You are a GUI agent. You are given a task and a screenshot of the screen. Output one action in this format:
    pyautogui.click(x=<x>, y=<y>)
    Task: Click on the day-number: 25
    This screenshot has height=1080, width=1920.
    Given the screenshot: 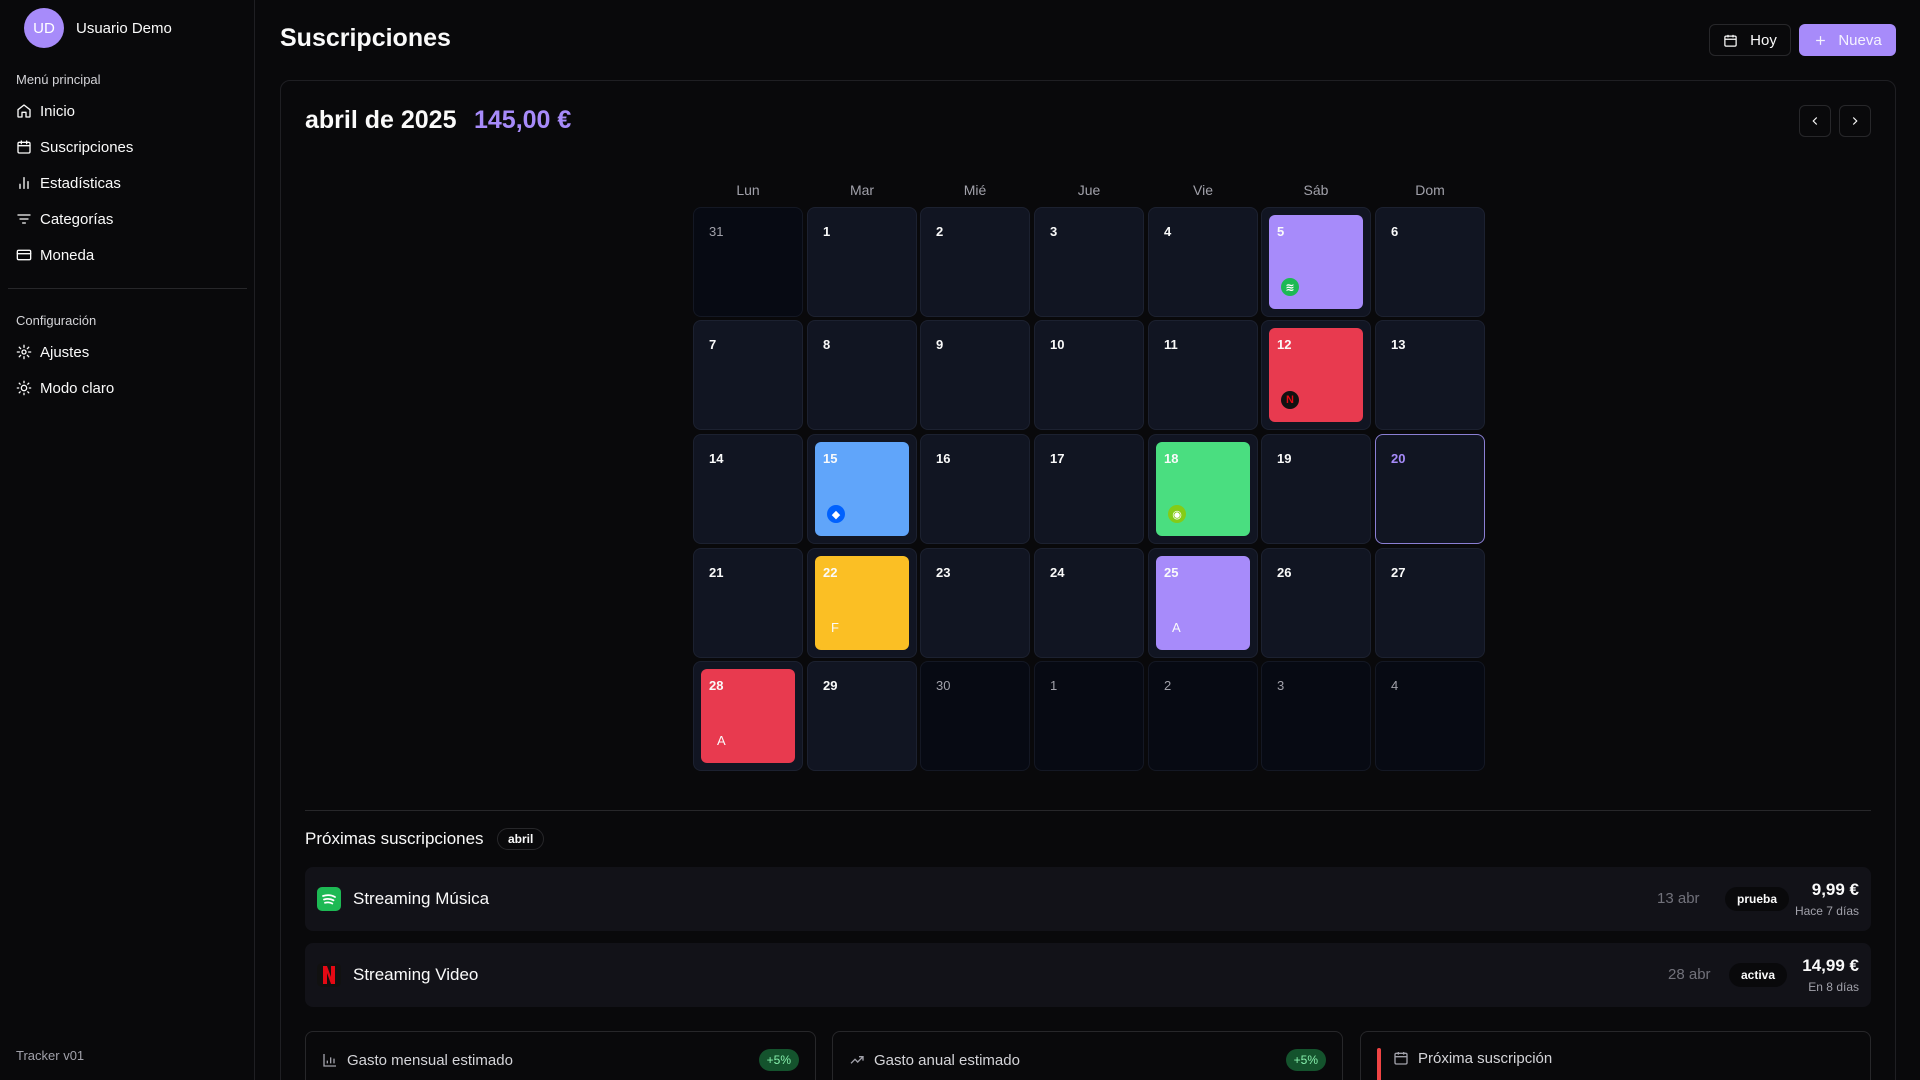 What is the action you would take?
    pyautogui.click(x=1171, y=572)
    